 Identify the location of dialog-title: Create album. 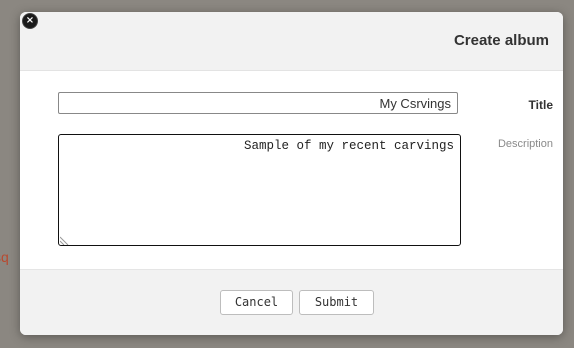
(501, 40).